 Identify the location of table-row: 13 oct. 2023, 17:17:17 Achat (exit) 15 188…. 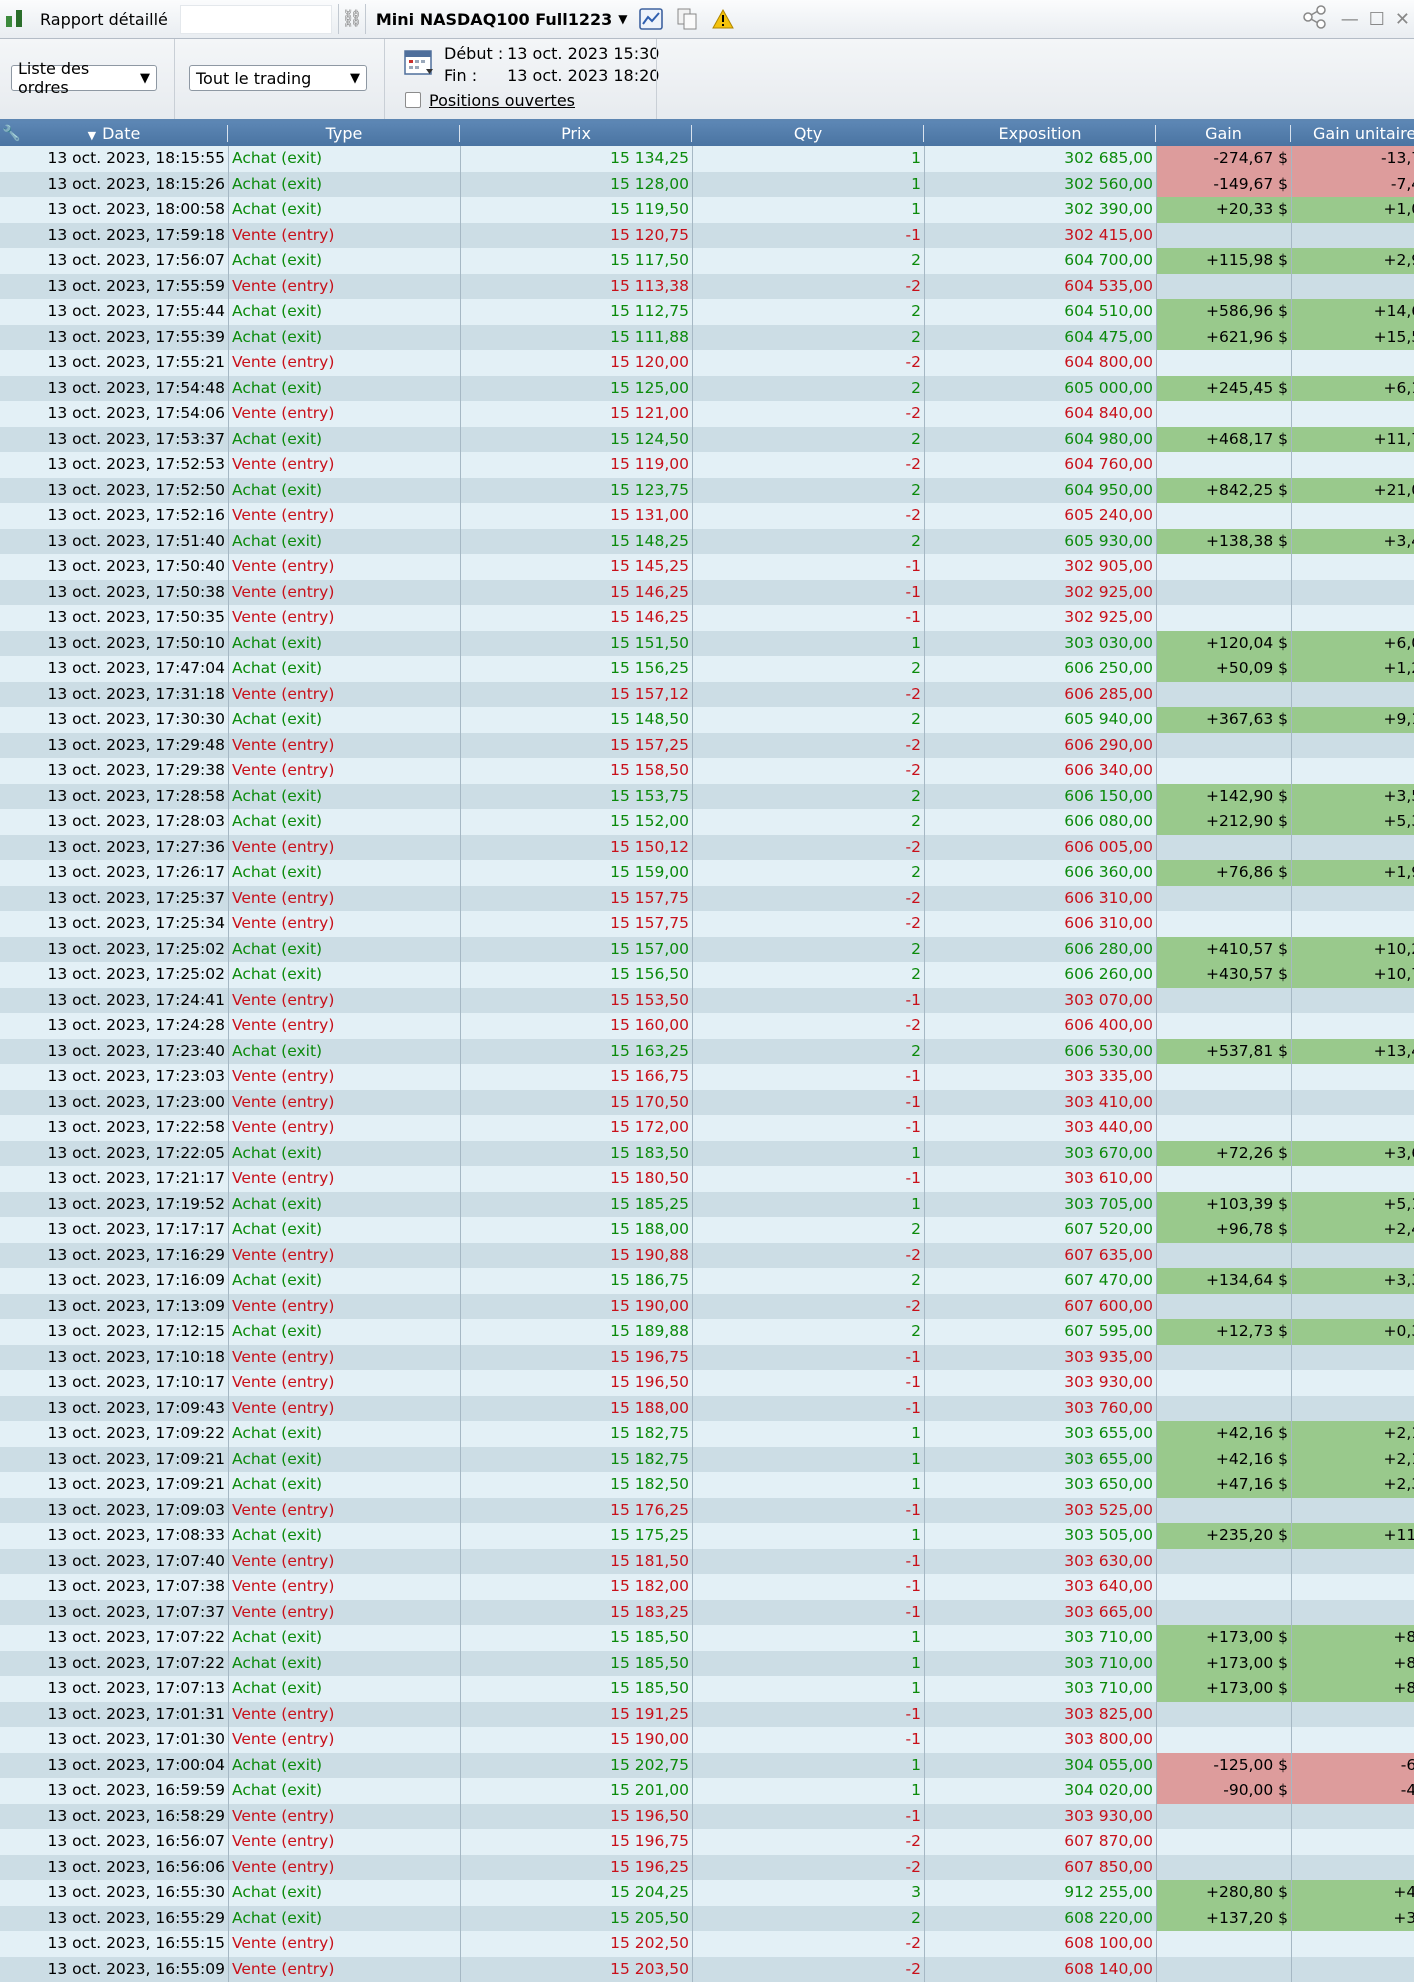
(707, 1230).